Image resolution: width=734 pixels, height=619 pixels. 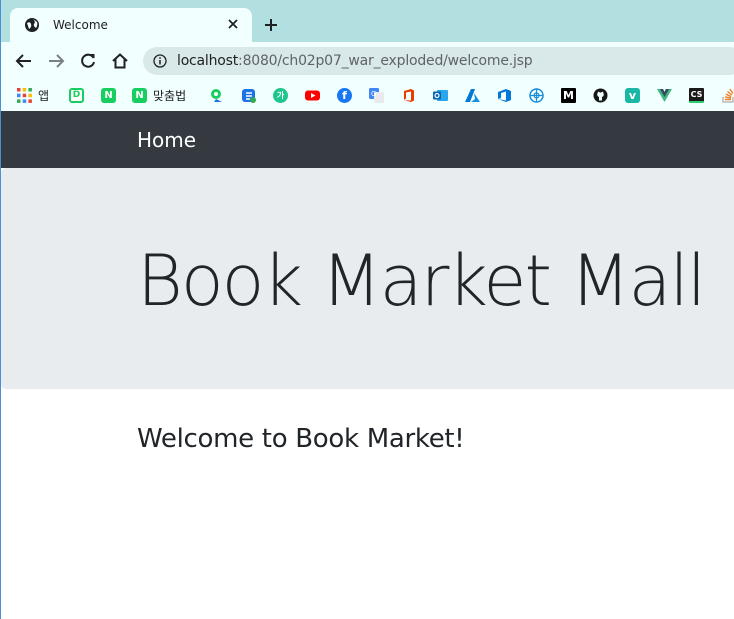 I want to click on bookmark-spell-check: N 맞춤법, so click(x=159, y=95).